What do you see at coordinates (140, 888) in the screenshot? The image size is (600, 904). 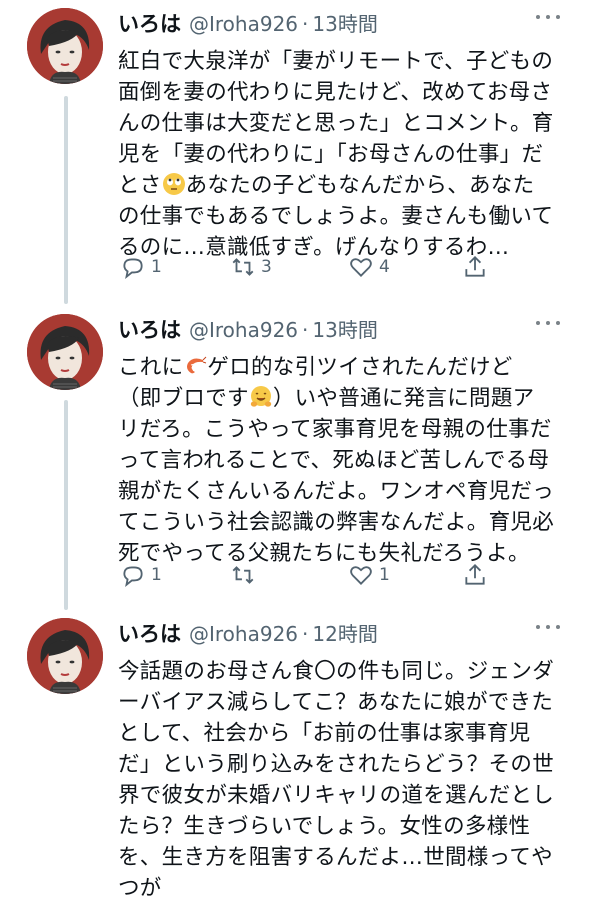 I see `tweet-text-line: つが` at bounding box center [140, 888].